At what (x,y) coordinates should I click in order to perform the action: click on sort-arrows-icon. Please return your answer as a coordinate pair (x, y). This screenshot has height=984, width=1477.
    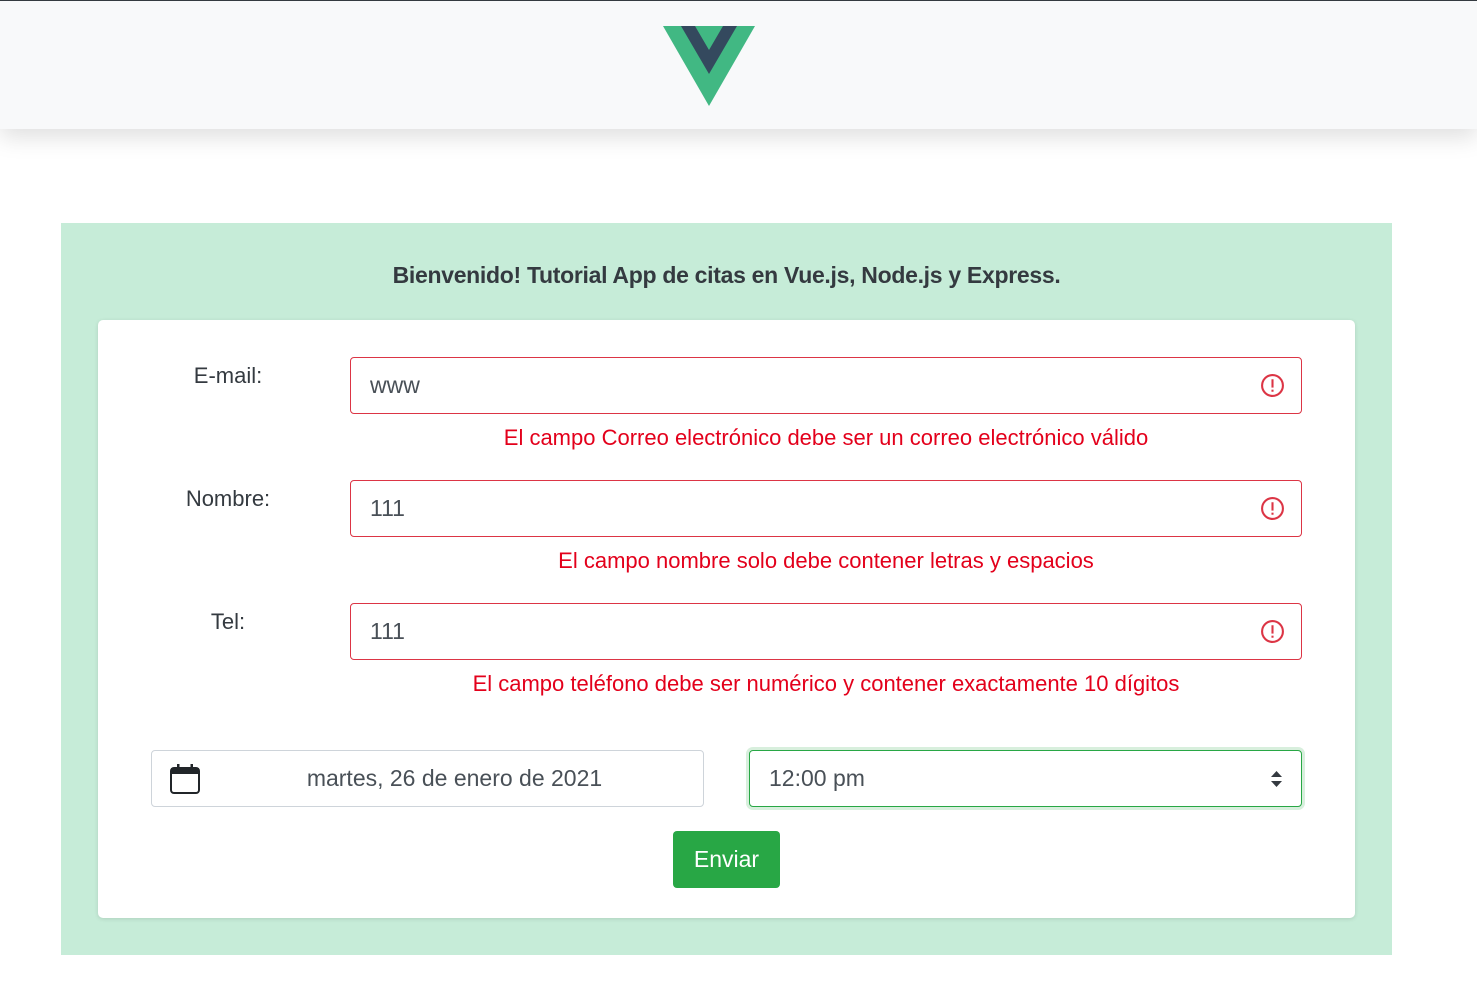
    Looking at the image, I should click on (1276, 779).